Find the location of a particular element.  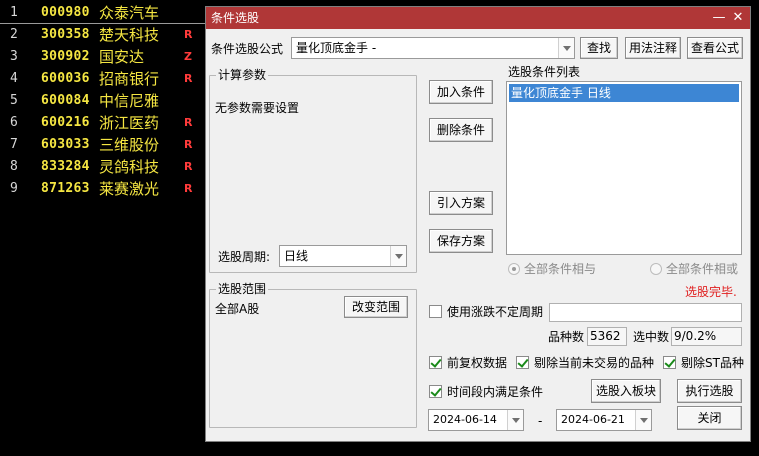

list-item: 量化顶底金手 日线 is located at coordinates (624, 93).